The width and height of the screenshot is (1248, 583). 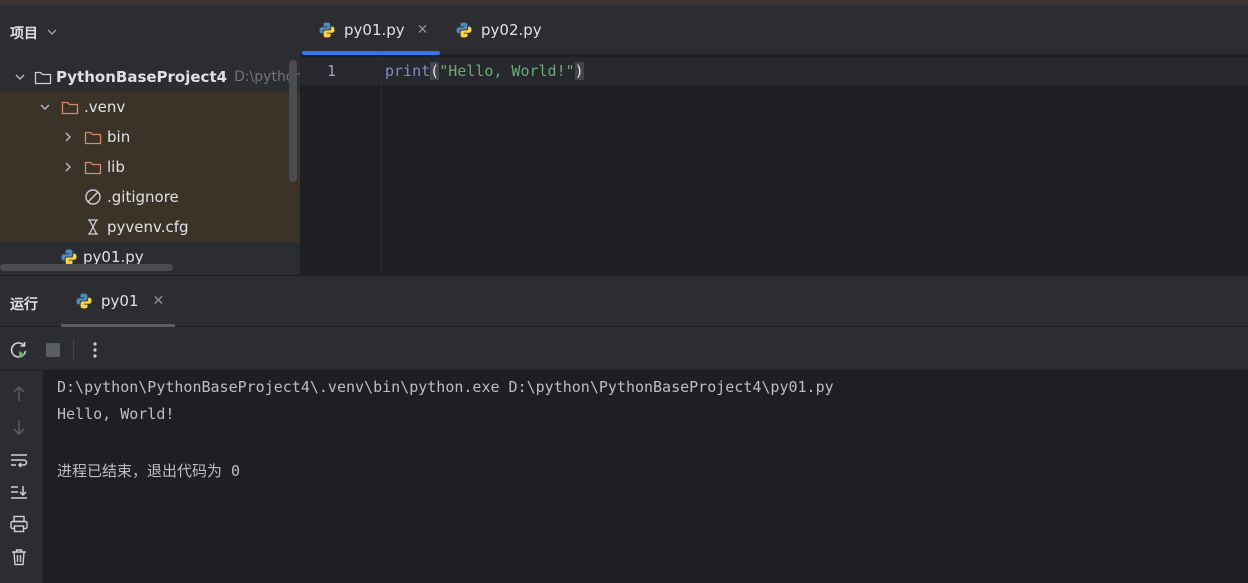 I want to click on rerun-icon, so click(x=18, y=350).